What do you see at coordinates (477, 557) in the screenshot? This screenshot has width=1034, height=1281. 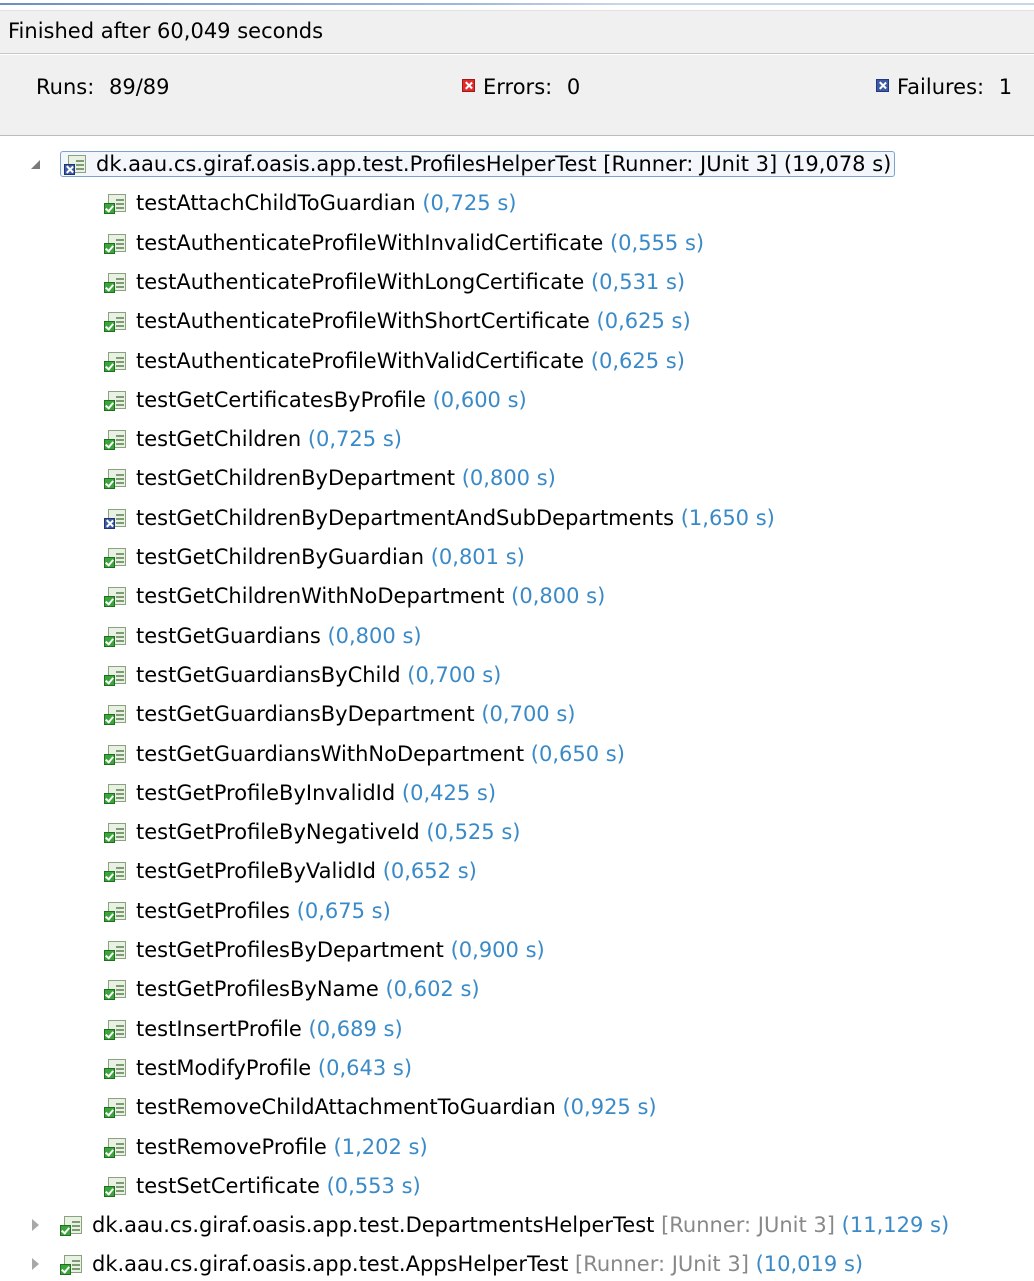 I see `test-case-time: (0,801 s)` at bounding box center [477, 557].